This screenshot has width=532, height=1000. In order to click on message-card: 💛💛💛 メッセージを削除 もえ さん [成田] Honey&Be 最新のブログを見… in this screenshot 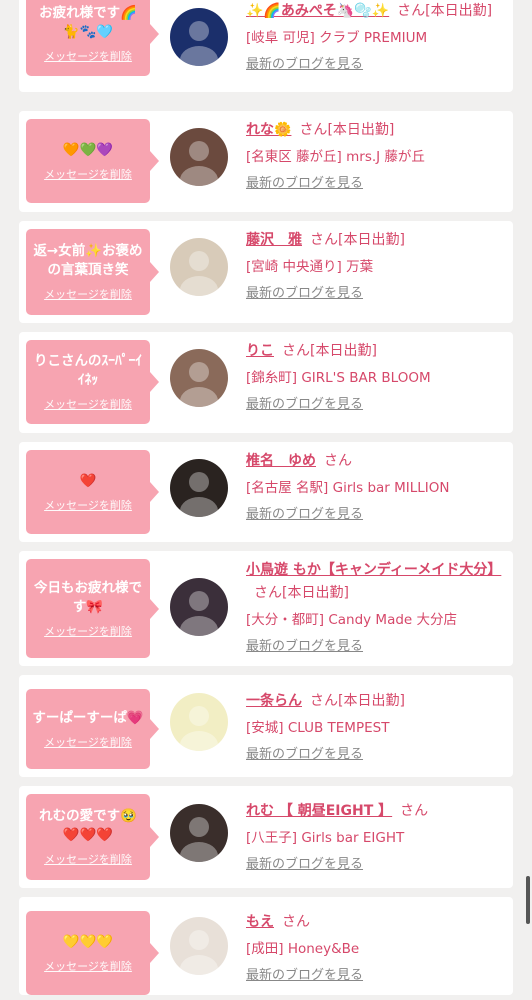, I will do `click(266, 946)`.